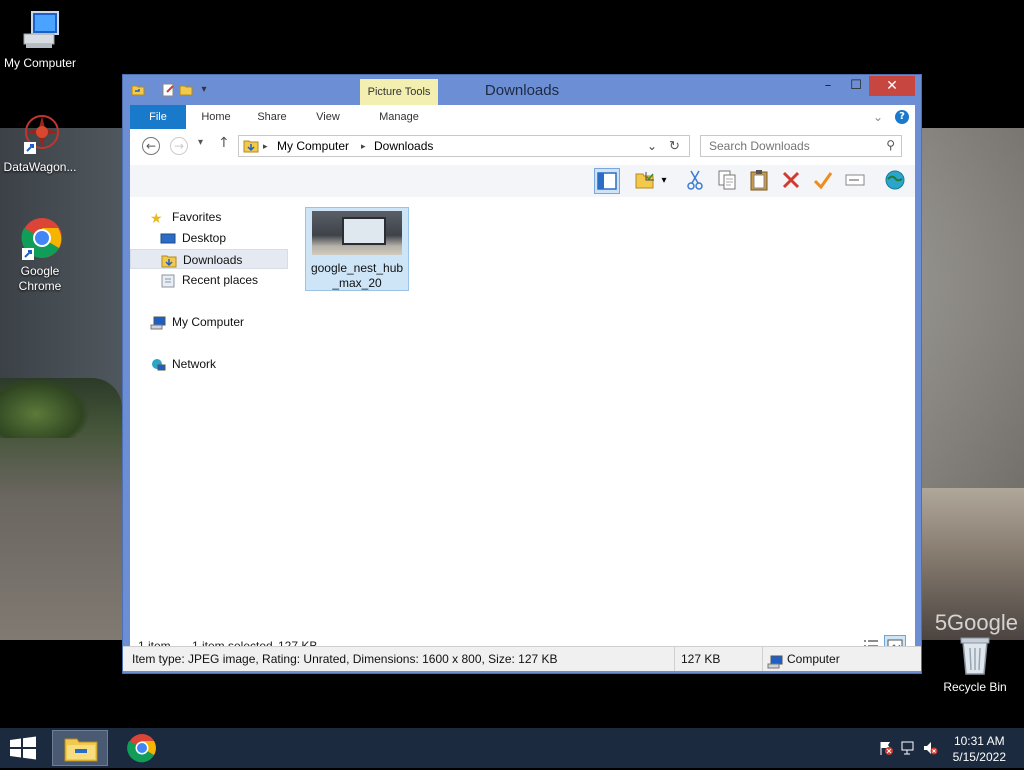  What do you see at coordinates (522, 117) in the screenshot?
I see `ribbon-tabs: File Home Share View Manage ⌄ ?` at bounding box center [522, 117].